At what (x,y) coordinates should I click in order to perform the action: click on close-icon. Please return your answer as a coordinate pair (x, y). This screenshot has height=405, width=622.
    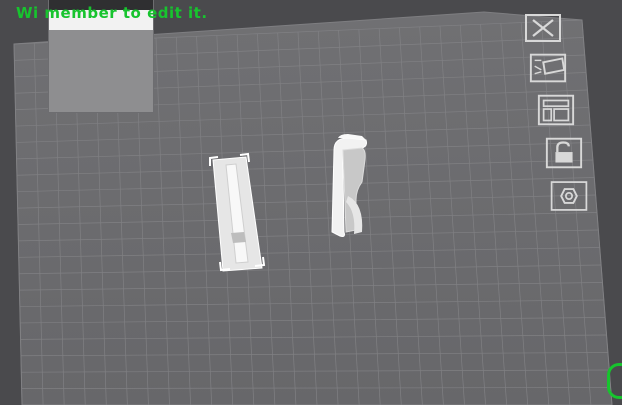
    Looking at the image, I should click on (543, 28).